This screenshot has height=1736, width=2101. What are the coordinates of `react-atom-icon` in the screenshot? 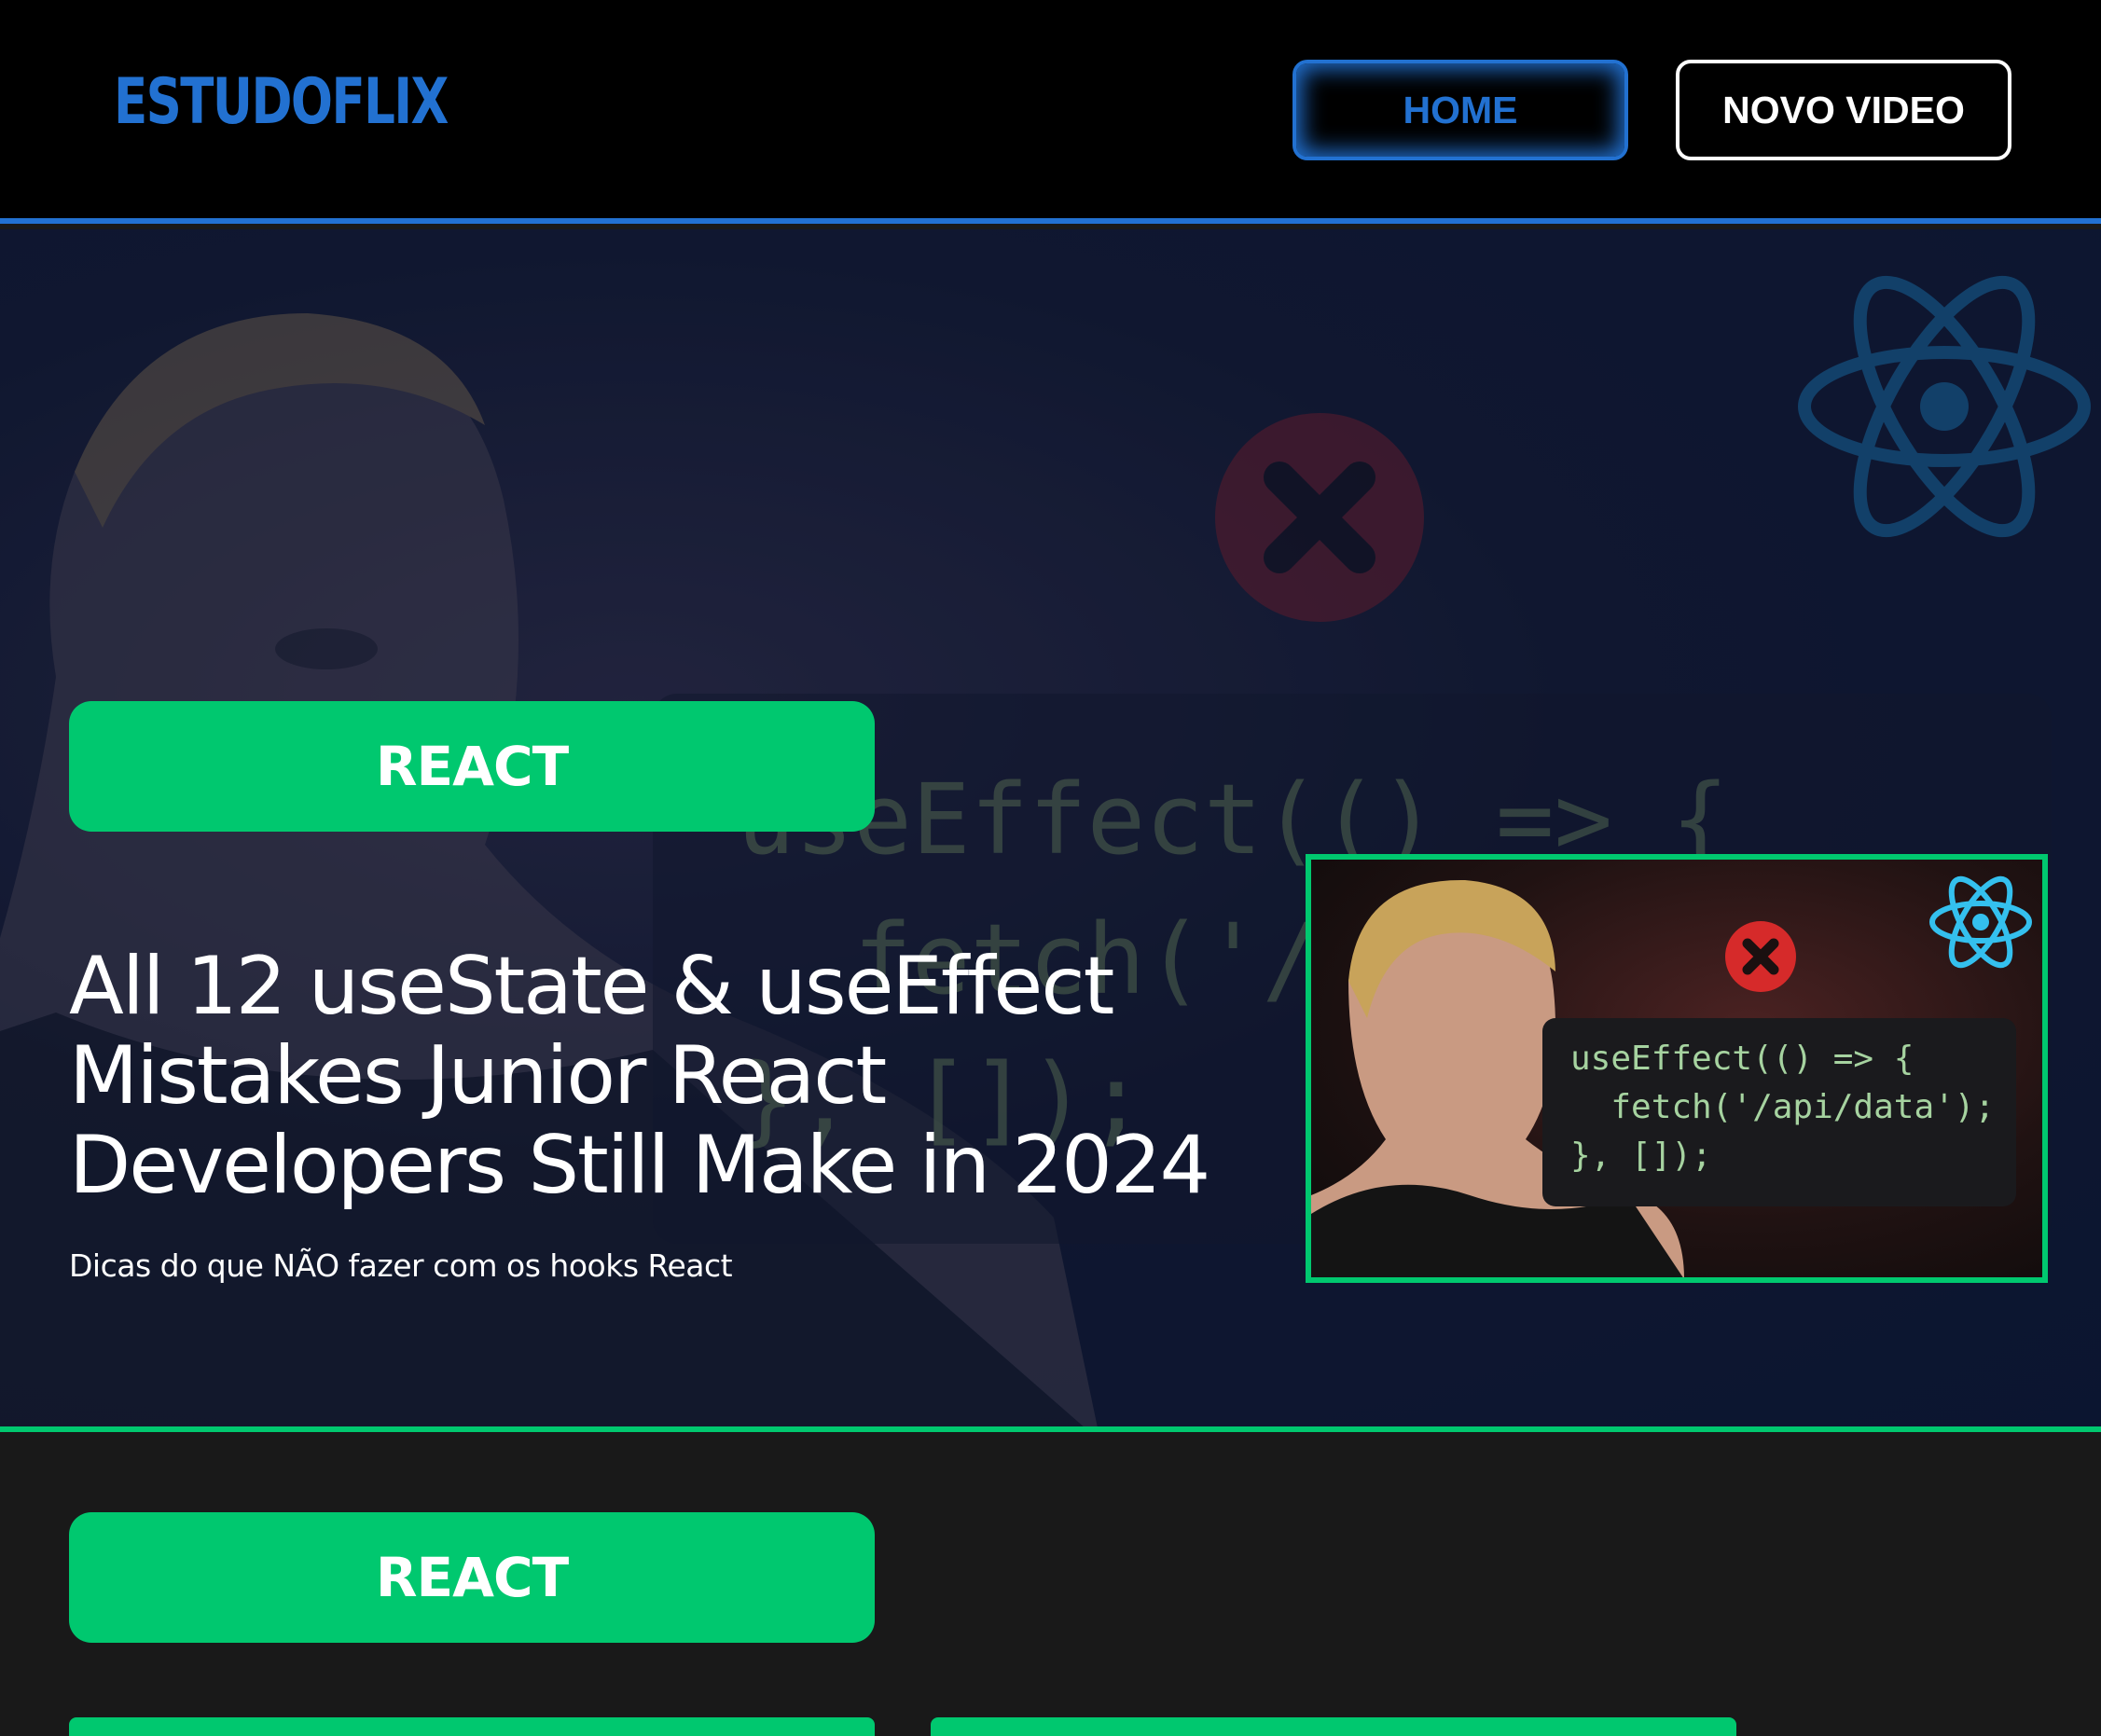 It's located at (1980, 922).